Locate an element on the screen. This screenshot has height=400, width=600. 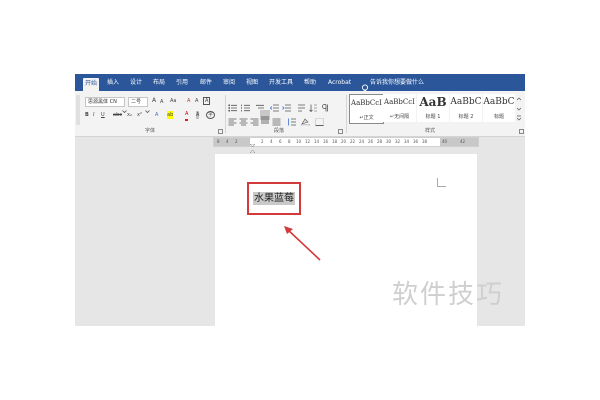
style-no-spacing: AaBbCcI ↵无间隔 is located at coordinates (399, 108).